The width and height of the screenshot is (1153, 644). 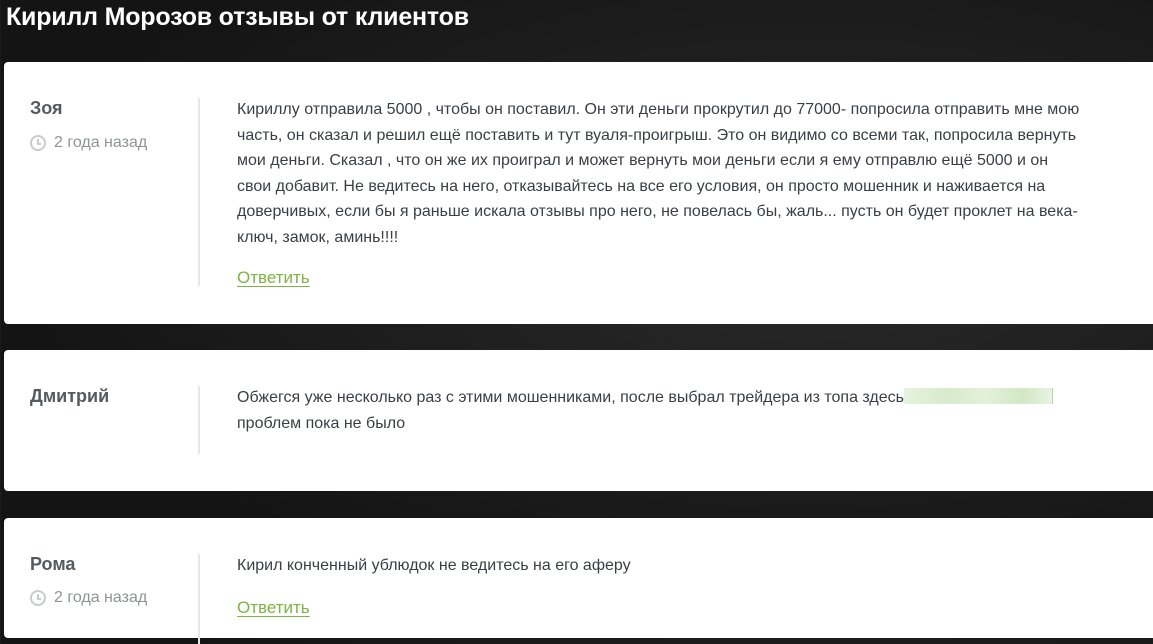 I want to click on review-author: Рома, so click(x=53, y=564).